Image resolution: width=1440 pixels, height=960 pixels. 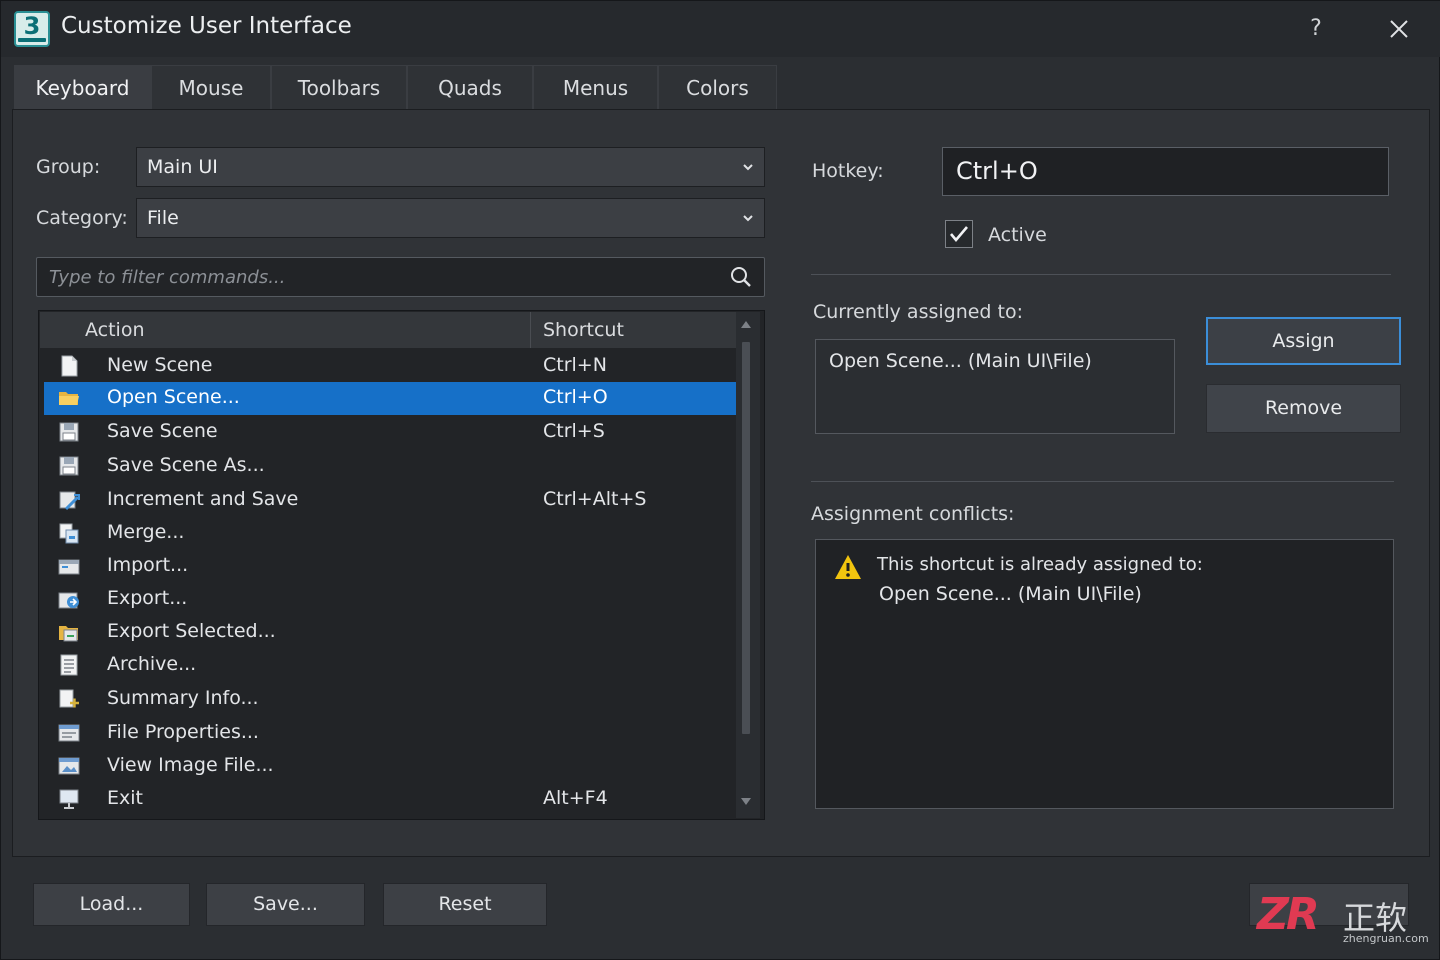 What do you see at coordinates (68, 634) in the screenshot?
I see `export-selected-icon` at bounding box center [68, 634].